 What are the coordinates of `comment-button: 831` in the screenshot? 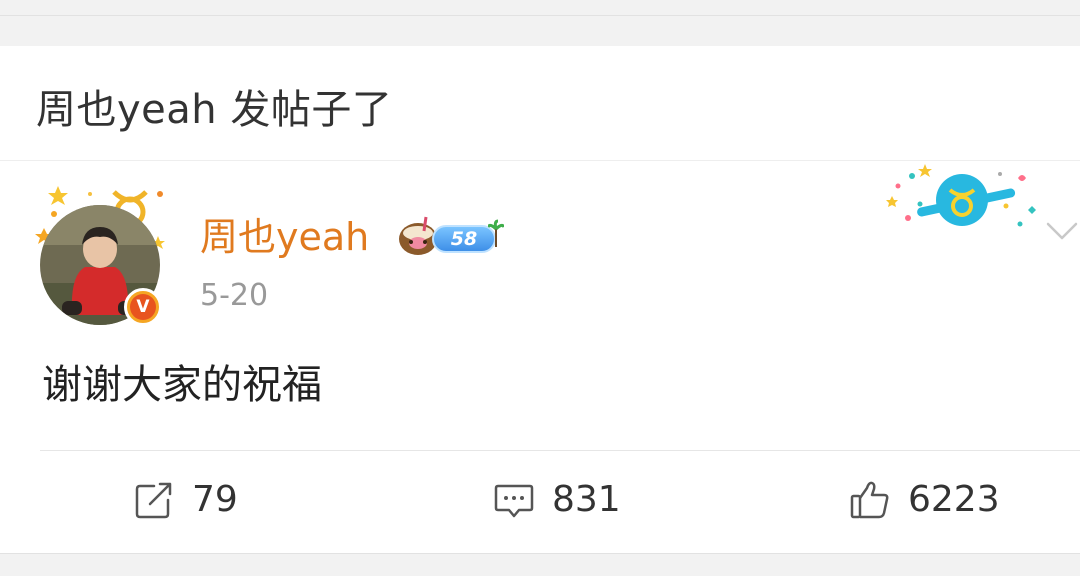 It's located at (556, 500).